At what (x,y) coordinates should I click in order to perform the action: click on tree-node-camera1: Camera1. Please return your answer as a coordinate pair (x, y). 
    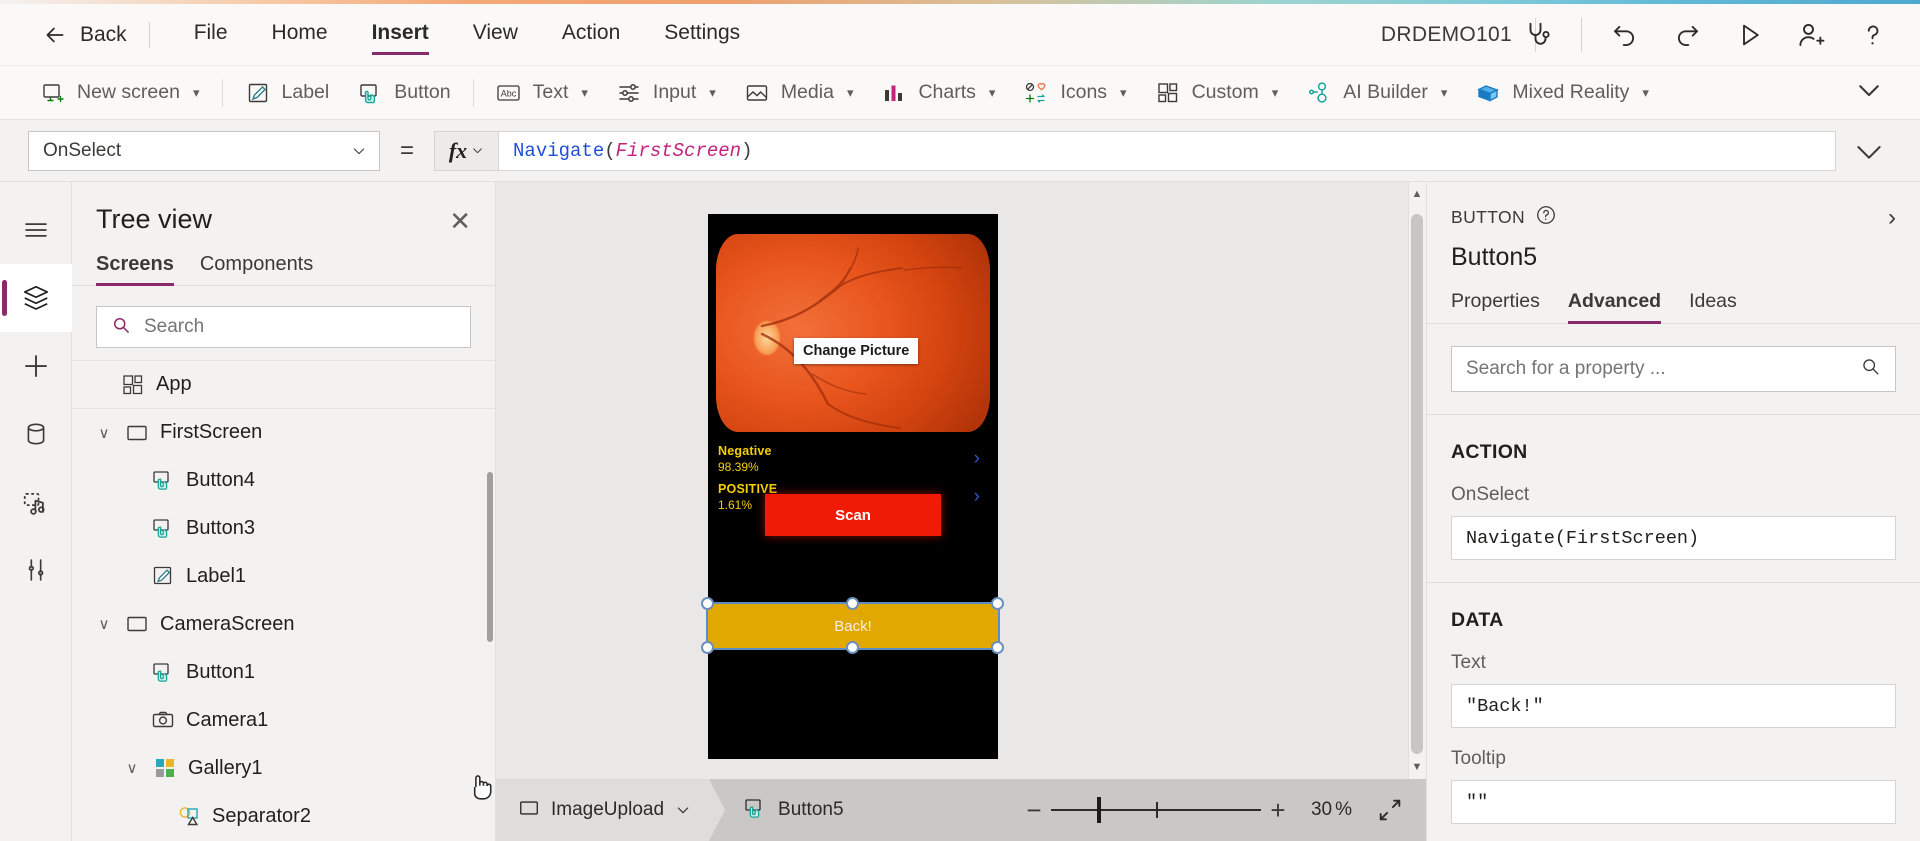
    Looking at the image, I should click on (283, 720).